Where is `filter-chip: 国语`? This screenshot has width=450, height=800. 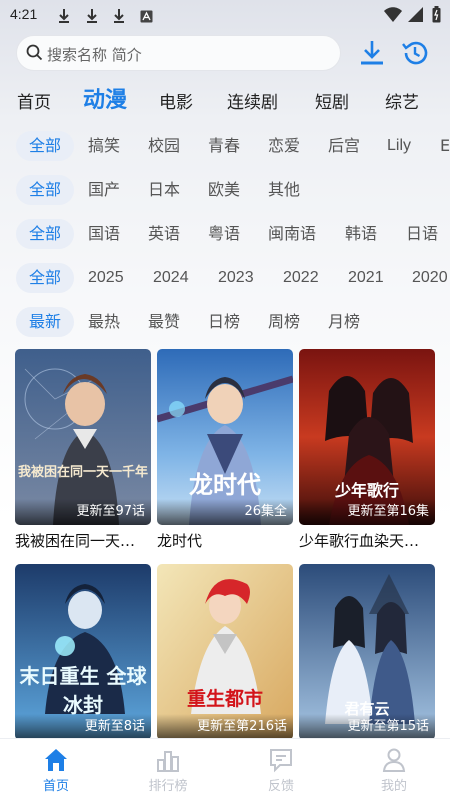 filter-chip: 国语 is located at coordinates (104, 234).